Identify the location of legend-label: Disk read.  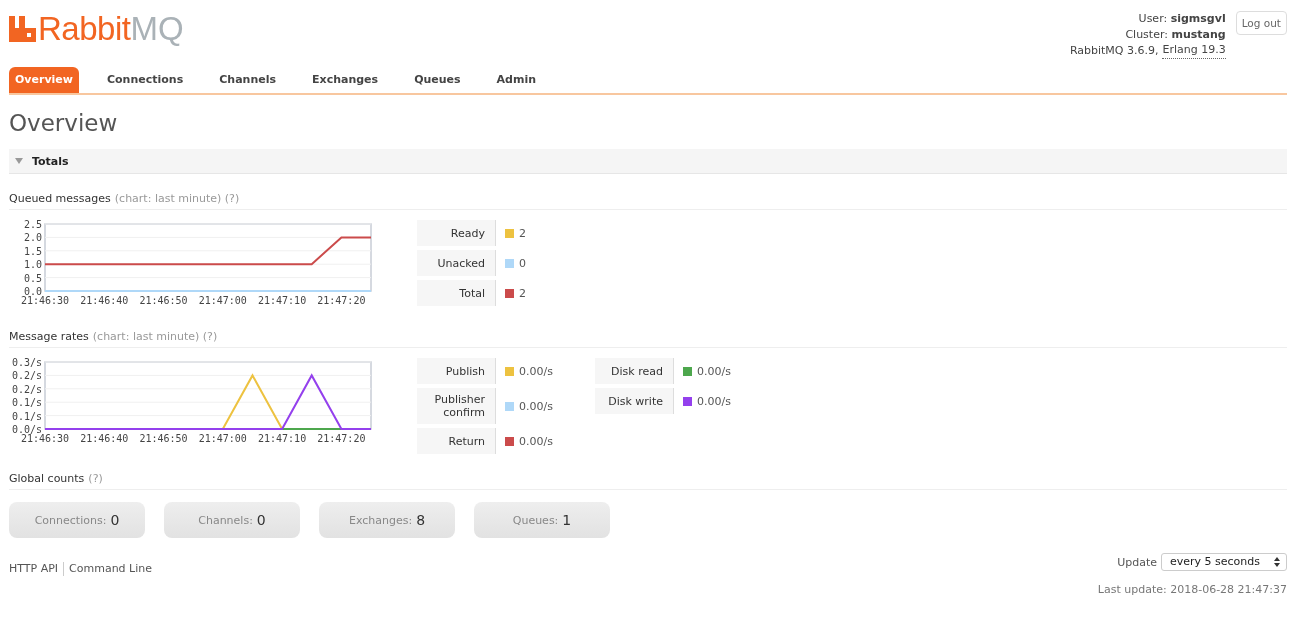
(634, 371).